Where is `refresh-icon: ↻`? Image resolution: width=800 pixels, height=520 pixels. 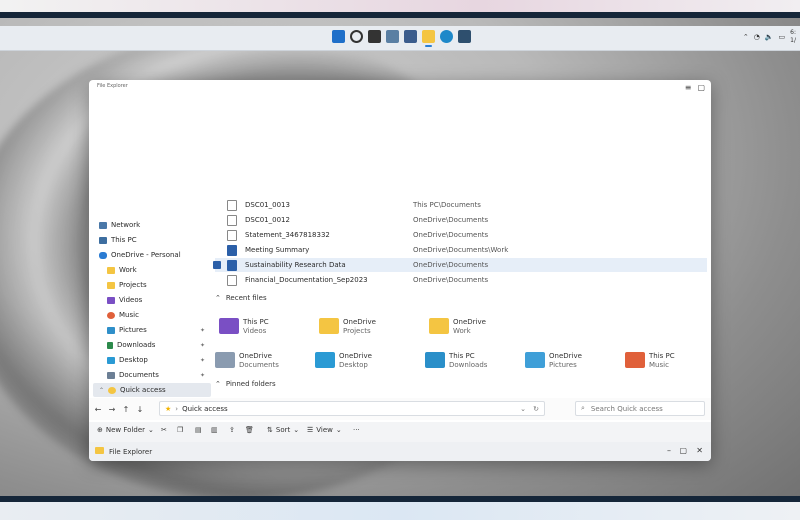 refresh-icon: ↻ is located at coordinates (536, 409).